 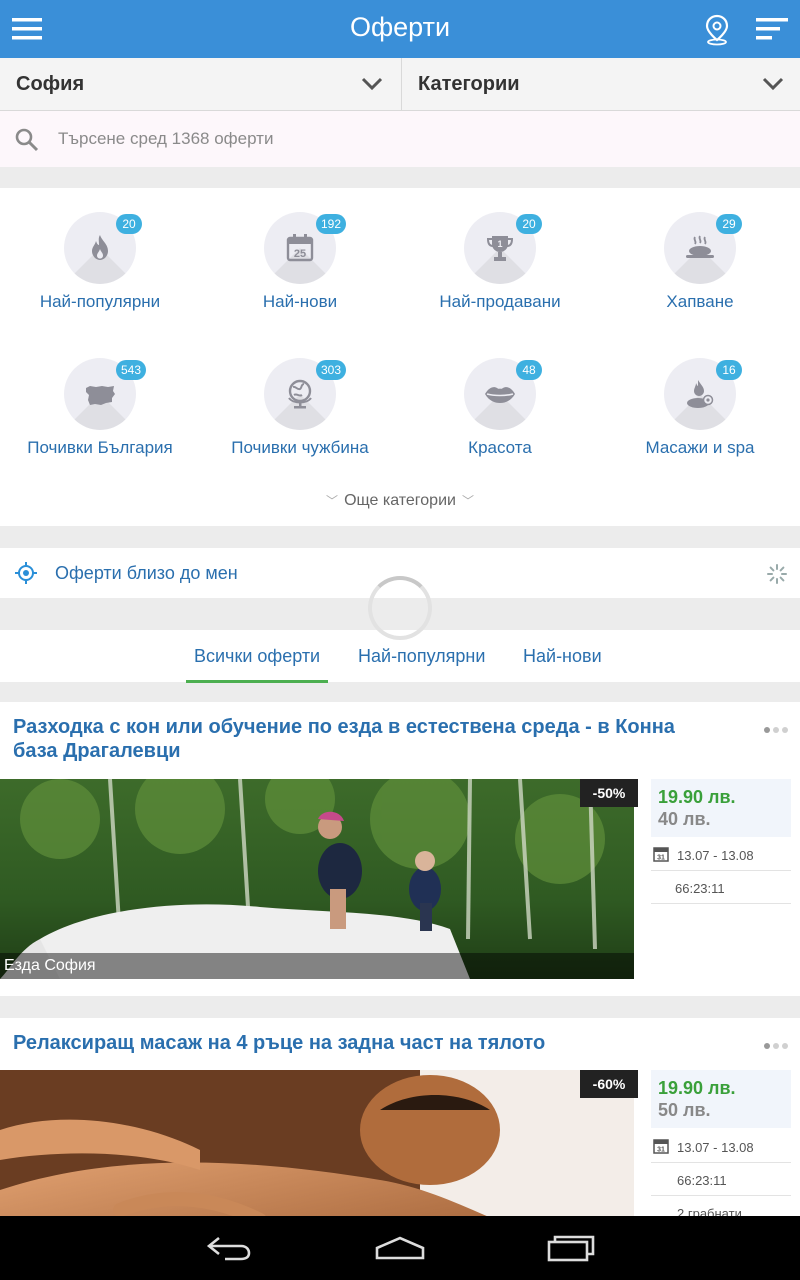 What do you see at coordinates (300, 394) in the screenshot?
I see `globe-icon` at bounding box center [300, 394].